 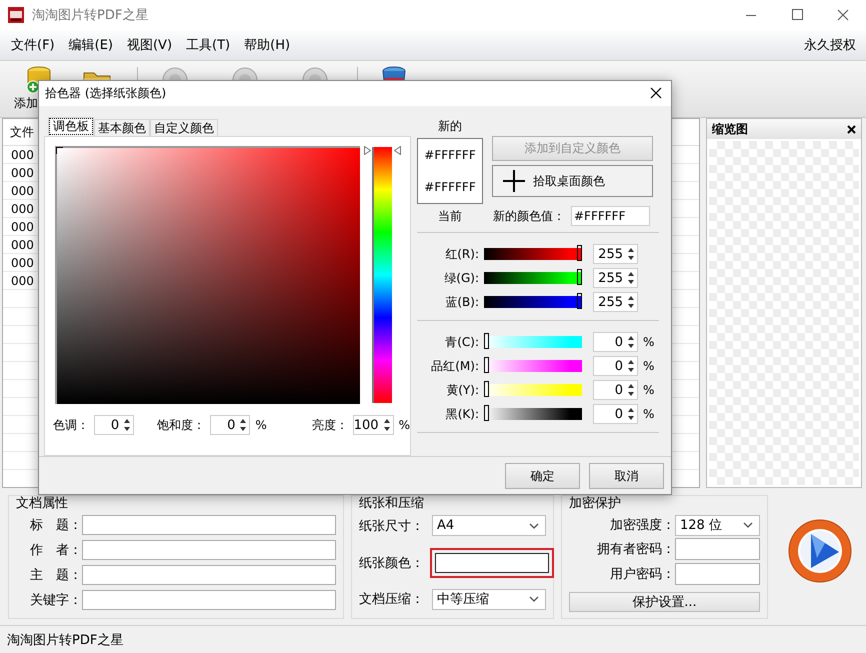 What do you see at coordinates (391, 563) in the screenshot?
I see `field-label: 纸张颜色：` at bounding box center [391, 563].